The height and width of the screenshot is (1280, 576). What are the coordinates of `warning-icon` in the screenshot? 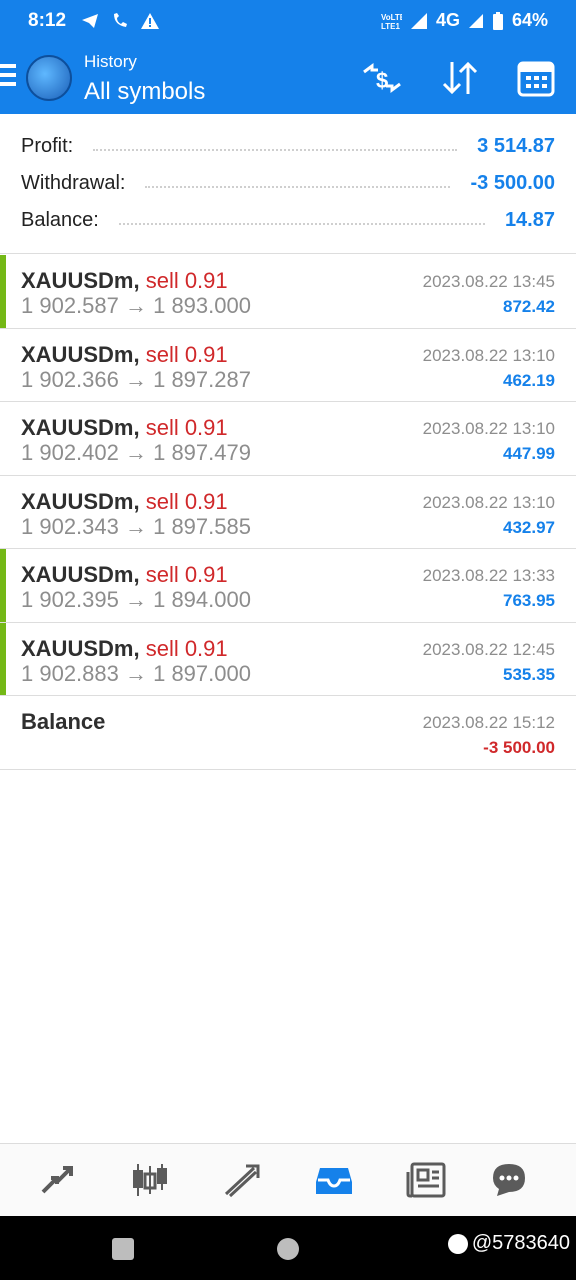 It's located at (150, 21).